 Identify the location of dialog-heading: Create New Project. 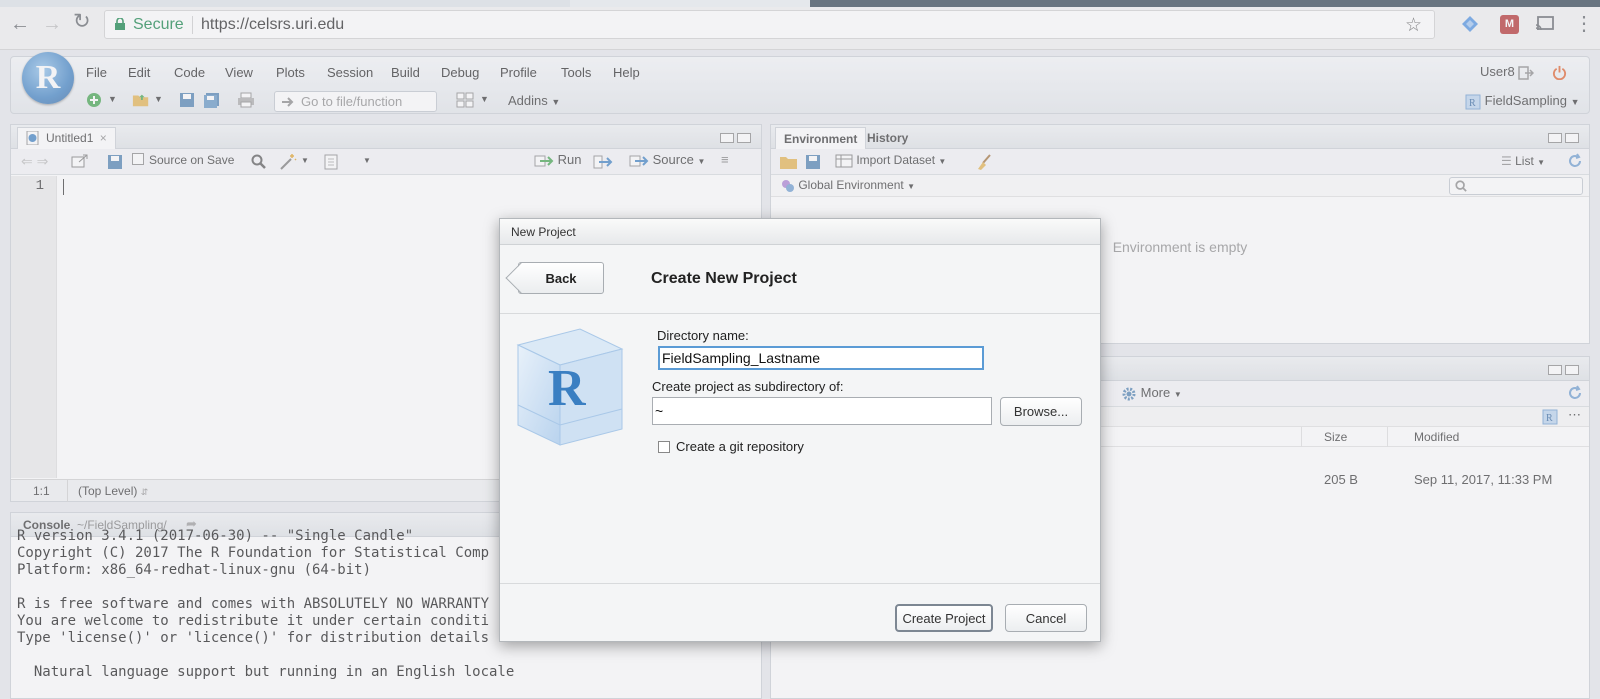
(724, 278).